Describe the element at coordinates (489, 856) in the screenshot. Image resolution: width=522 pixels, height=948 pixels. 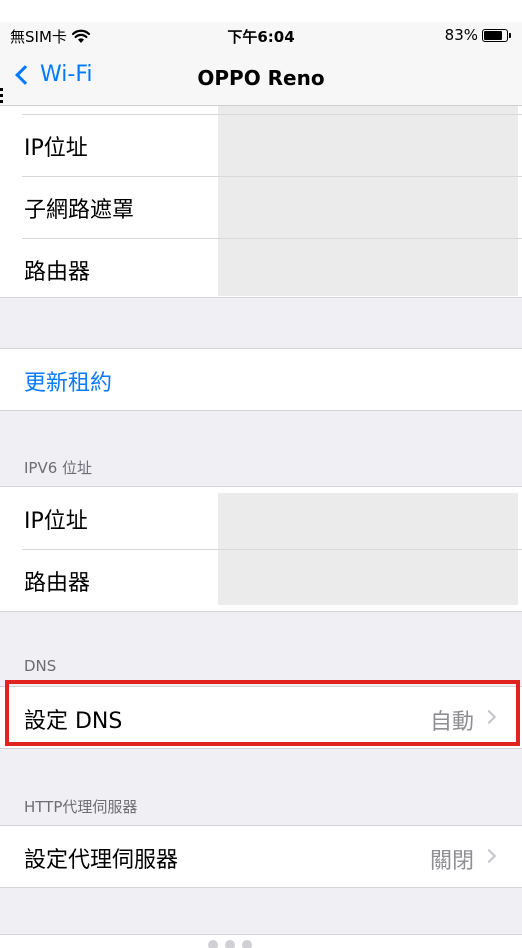
I see `chevron-right-icon` at that location.